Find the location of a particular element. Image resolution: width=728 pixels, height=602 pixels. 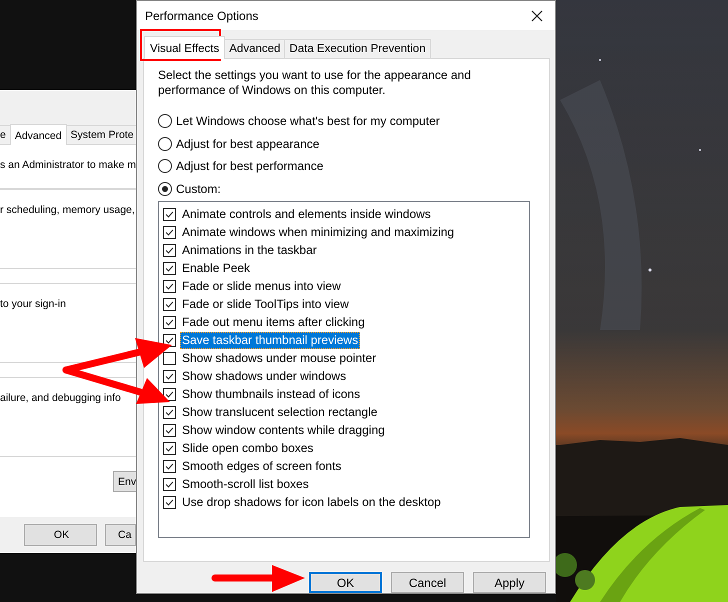

close-icon is located at coordinates (537, 16).